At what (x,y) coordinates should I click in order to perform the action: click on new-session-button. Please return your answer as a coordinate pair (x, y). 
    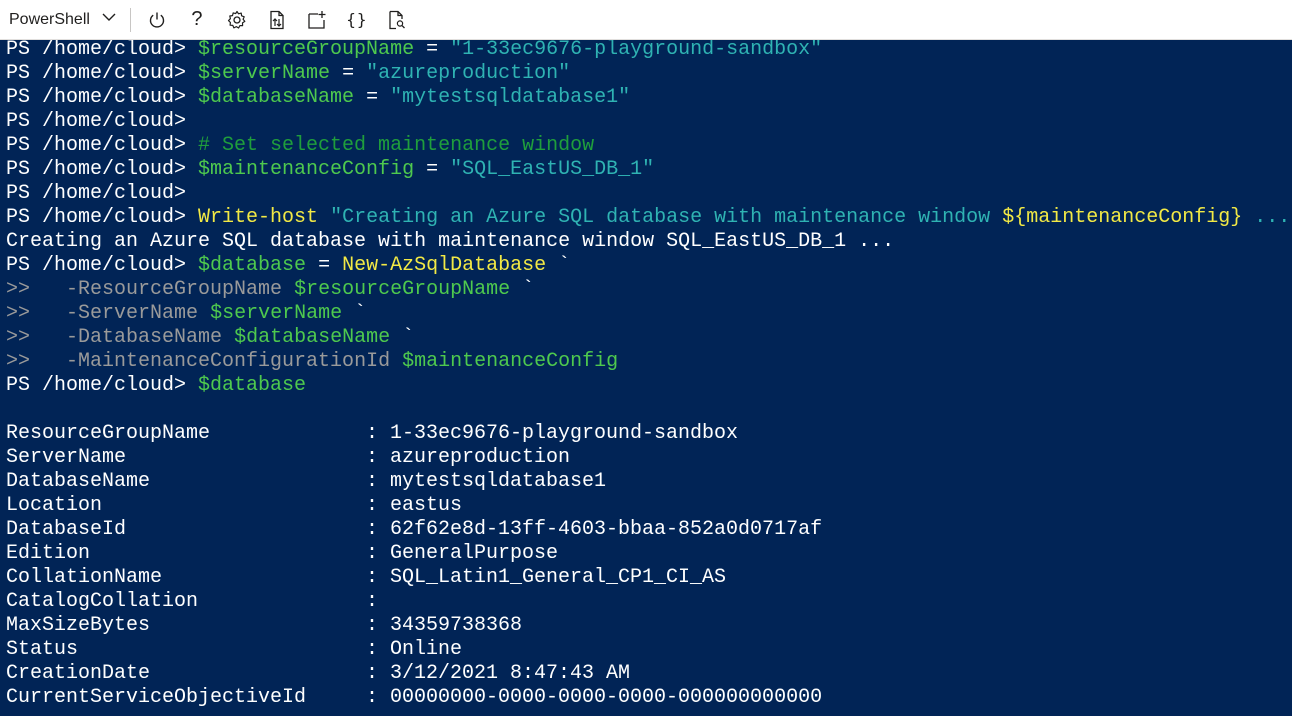
    Looking at the image, I should click on (317, 20).